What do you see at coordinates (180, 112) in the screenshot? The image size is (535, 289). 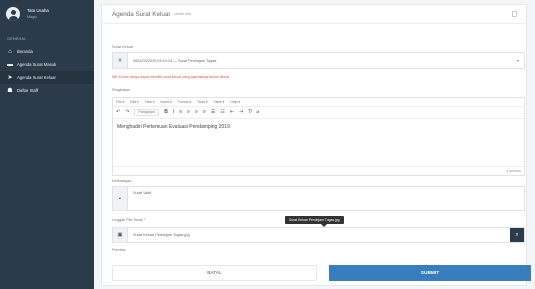 I see `align-left-icon: ≡` at bounding box center [180, 112].